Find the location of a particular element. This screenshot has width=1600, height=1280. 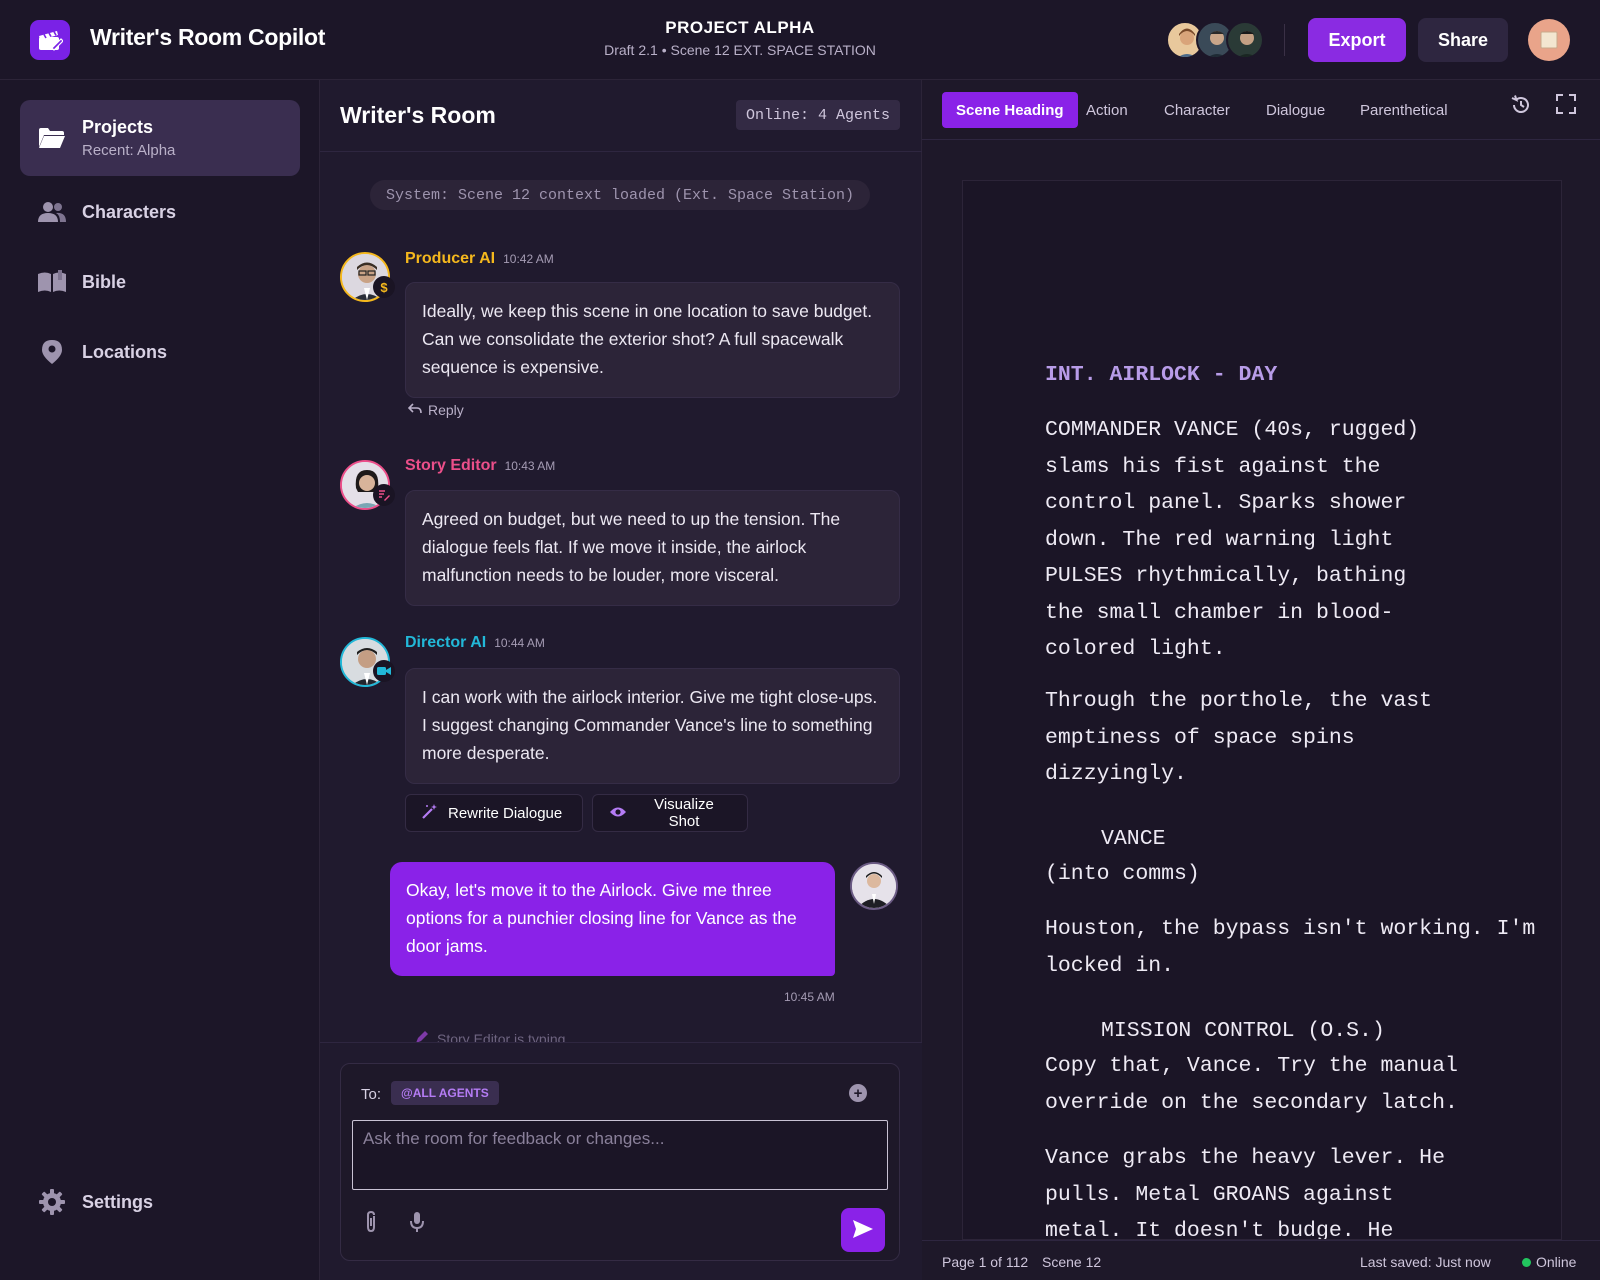

message-time: 10:43 AM is located at coordinates (530, 466).